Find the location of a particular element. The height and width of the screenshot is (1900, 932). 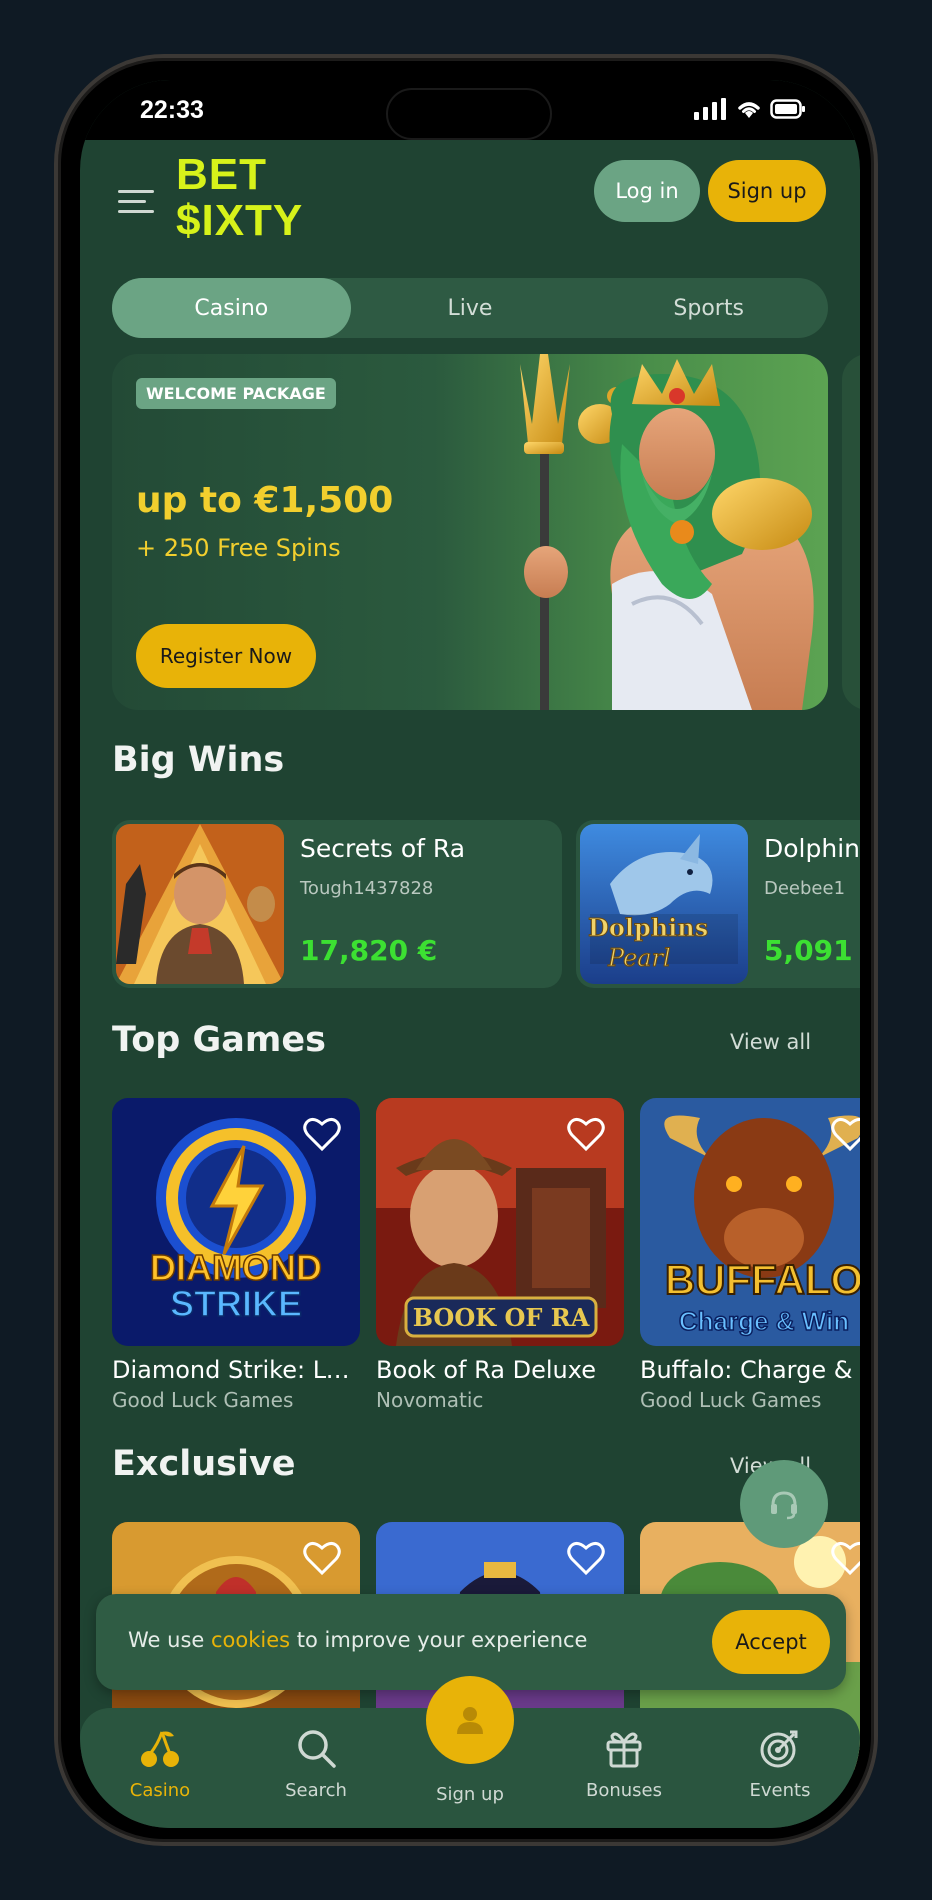

support-chat-button is located at coordinates (784, 1504).